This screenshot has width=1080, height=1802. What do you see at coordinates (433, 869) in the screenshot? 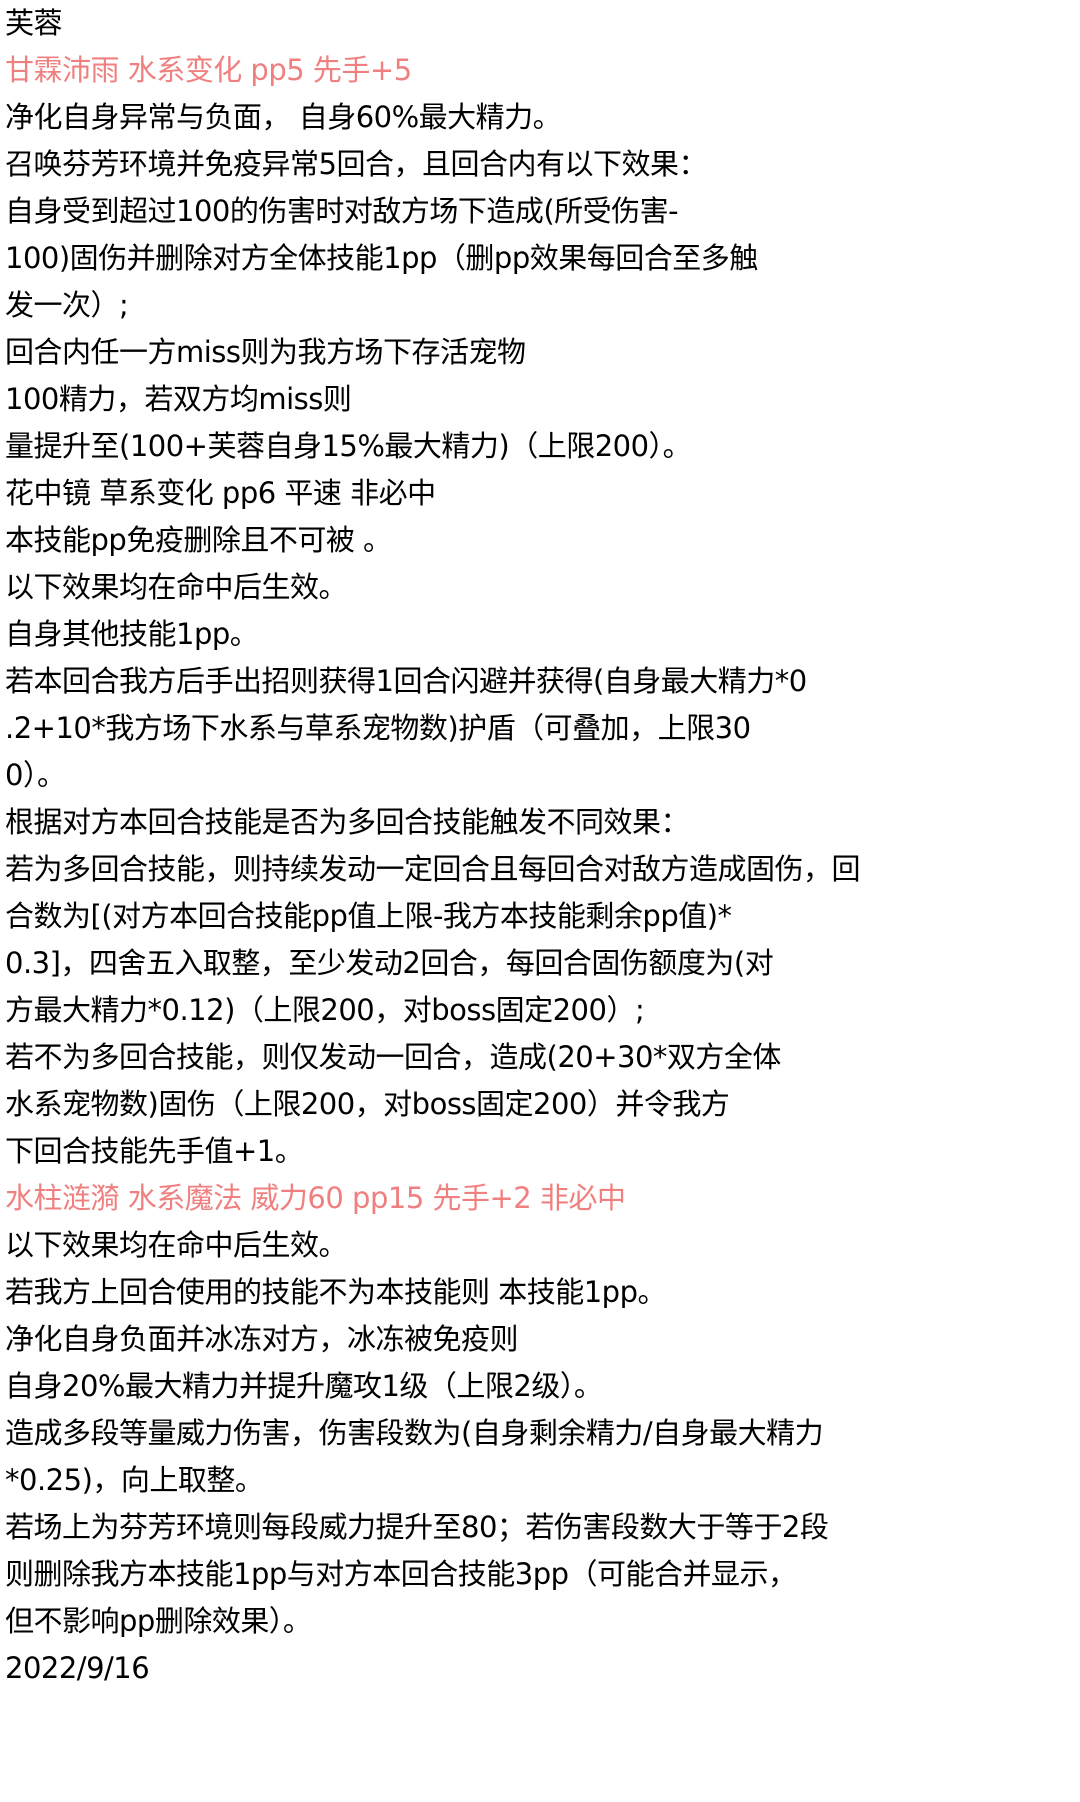
I see `text-line: 若为多回合技能，则持续发动一定回合且每回合对敌方造成固伤，回` at bounding box center [433, 869].